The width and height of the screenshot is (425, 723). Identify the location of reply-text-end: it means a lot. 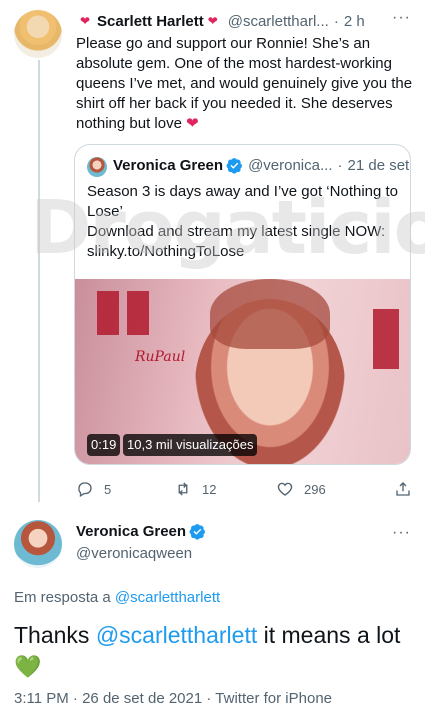
(332, 635).